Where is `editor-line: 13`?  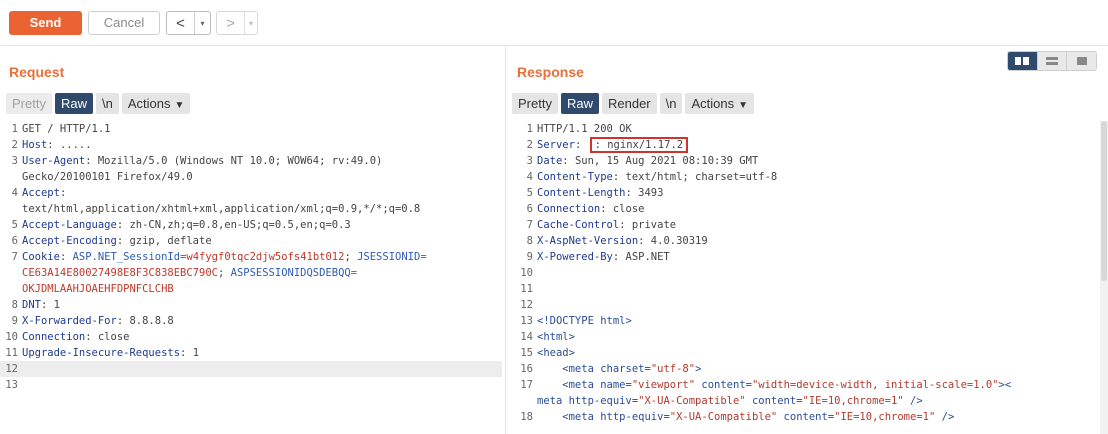
editor-line: 13 is located at coordinates (251, 385).